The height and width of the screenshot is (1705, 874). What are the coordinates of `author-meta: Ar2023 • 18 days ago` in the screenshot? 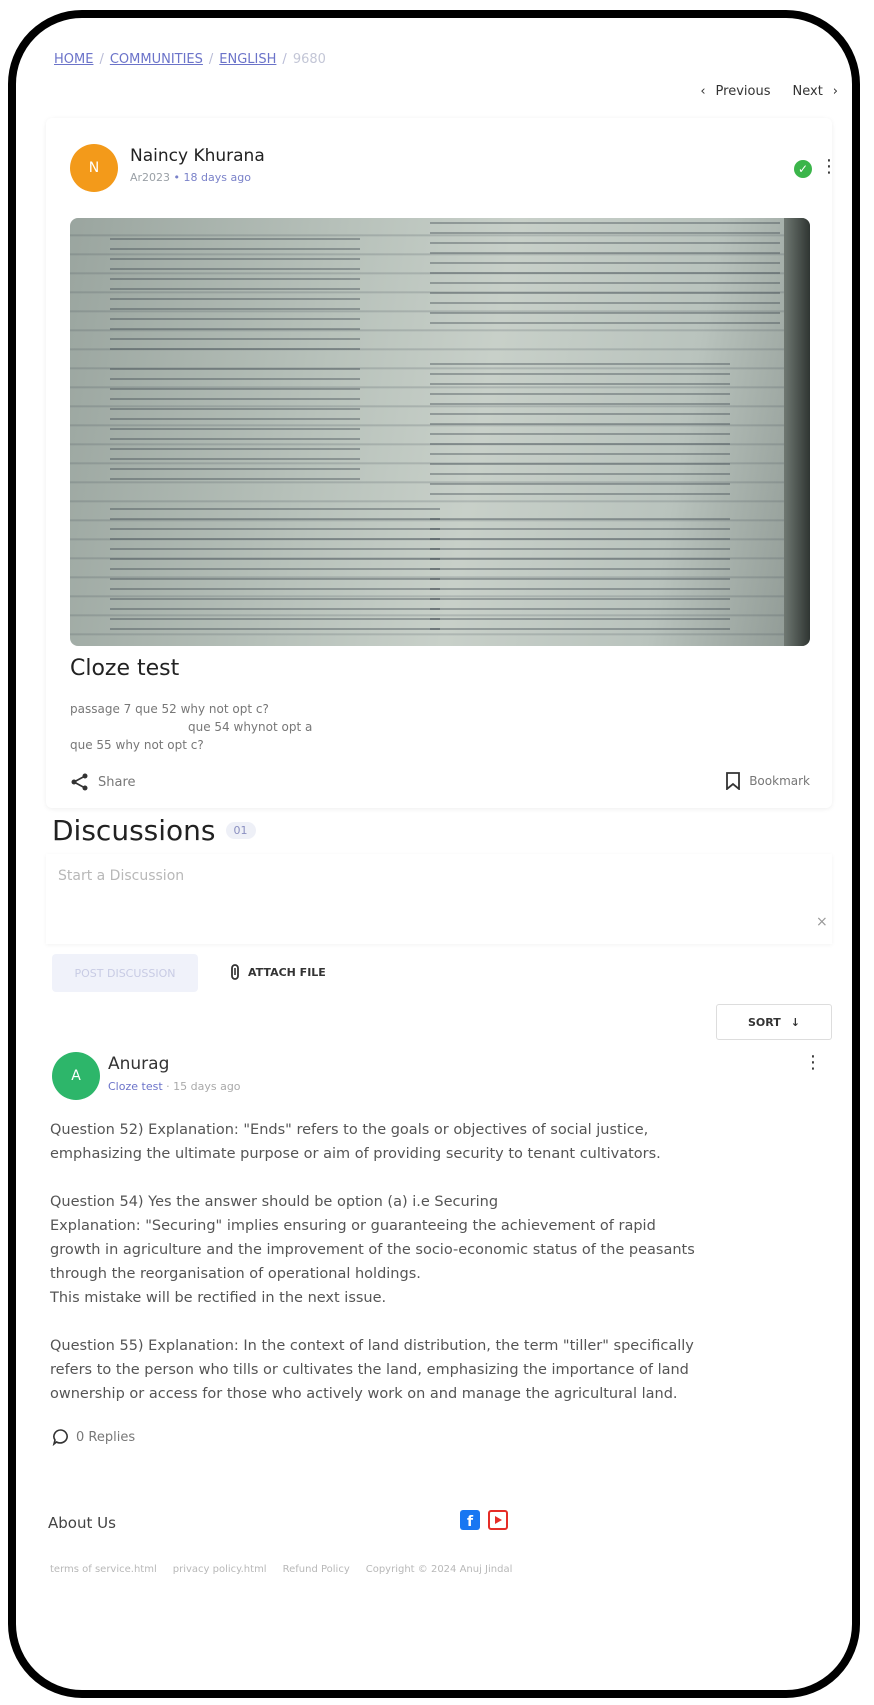 It's located at (190, 177).